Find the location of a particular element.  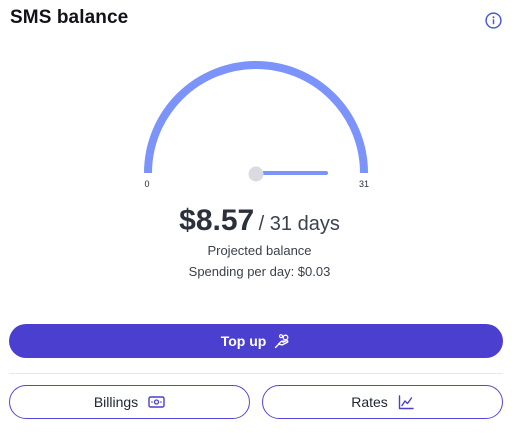

top-up-button: Top up is located at coordinates (256, 341).